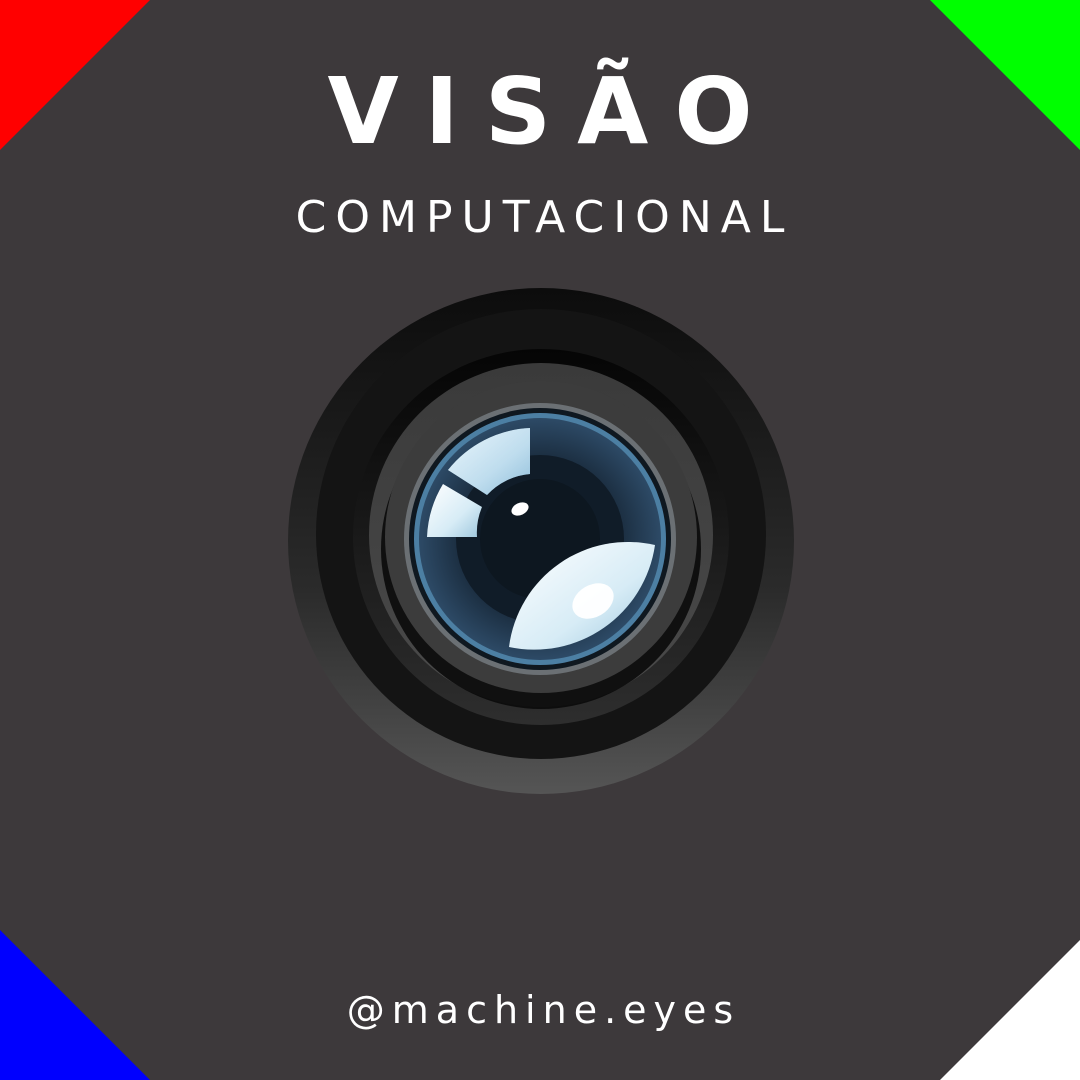 The height and width of the screenshot is (1080, 1080). Describe the element at coordinates (553, 111) in the screenshot. I see `page-title: VISÃO` at that location.